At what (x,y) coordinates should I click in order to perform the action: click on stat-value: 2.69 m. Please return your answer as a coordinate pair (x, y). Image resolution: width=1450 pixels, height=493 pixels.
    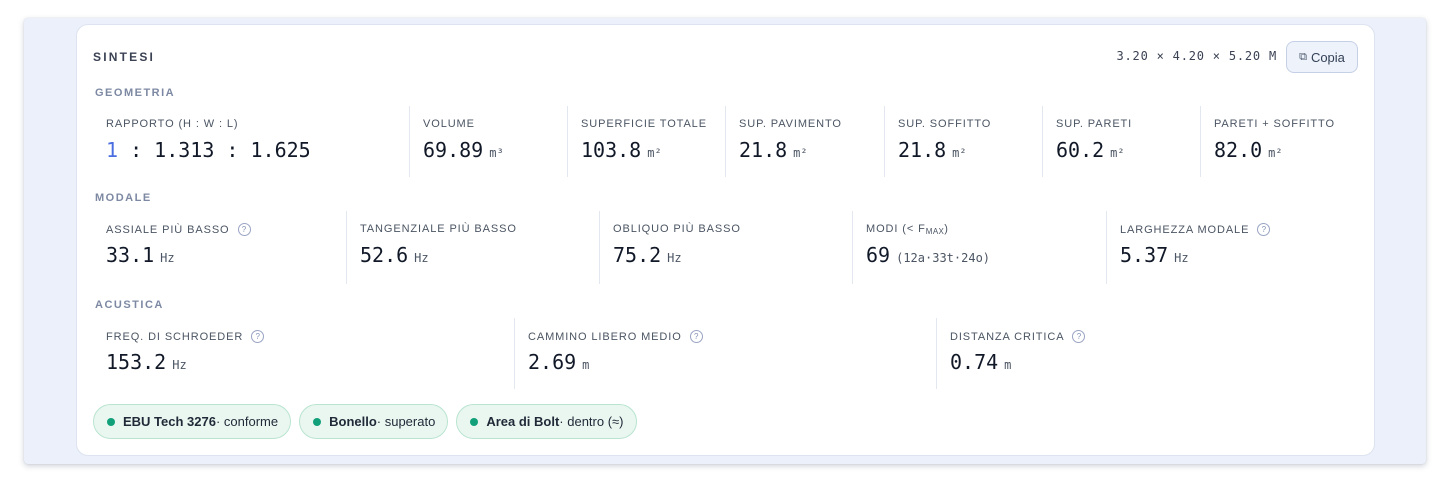
    Looking at the image, I should click on (559, 362).